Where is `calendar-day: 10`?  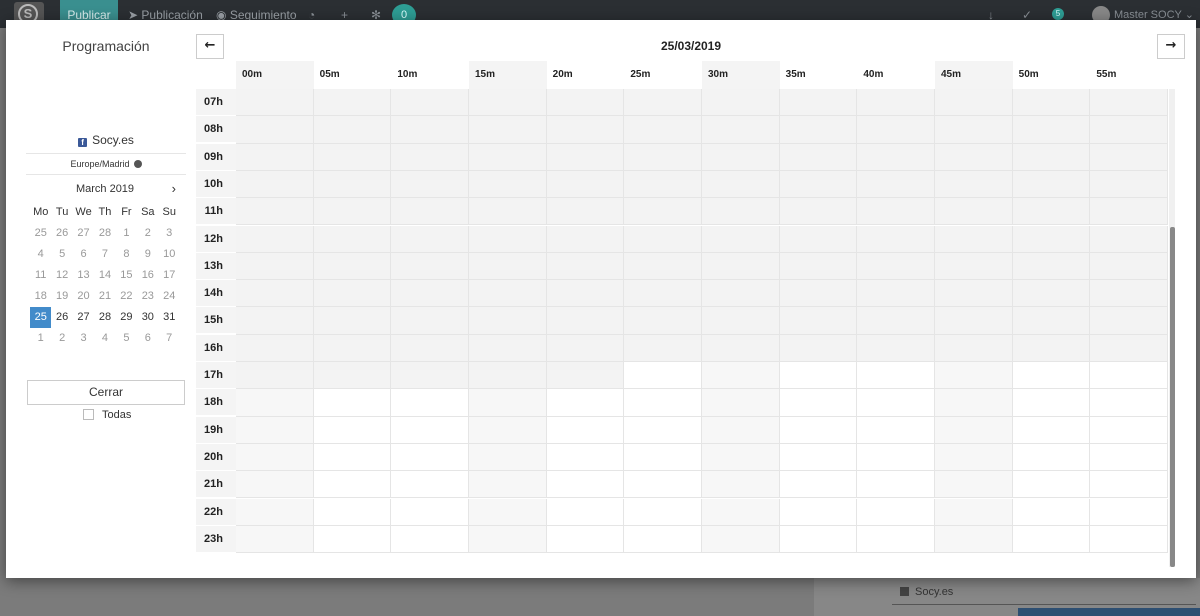
calendar-day: 10 is located at coordinates (169, 254).